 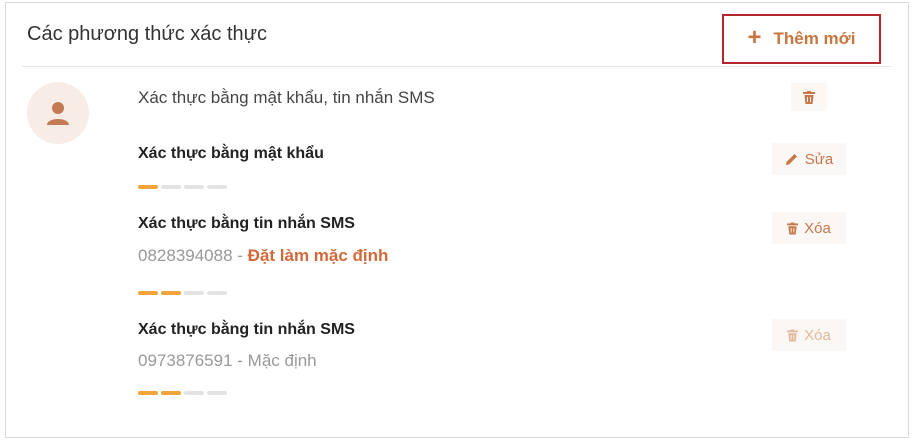 I want to click on add-new-button: + Thêm mới, so click(x=801, y=39).